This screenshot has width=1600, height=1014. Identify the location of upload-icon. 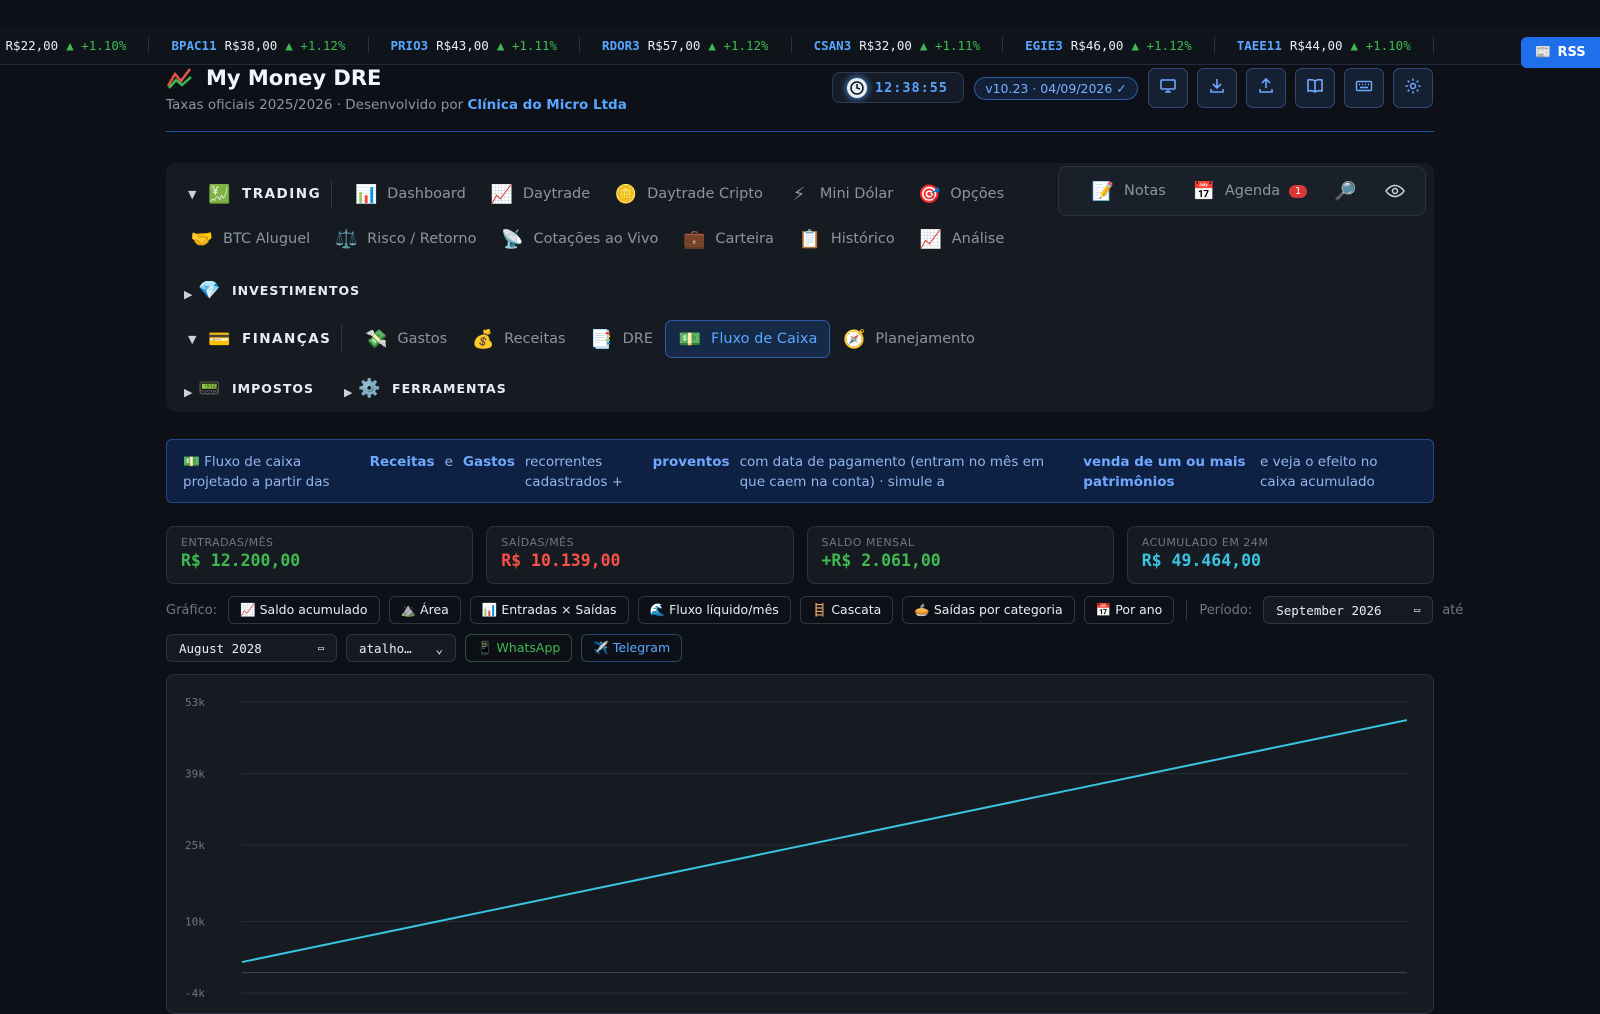
(1266, 88).